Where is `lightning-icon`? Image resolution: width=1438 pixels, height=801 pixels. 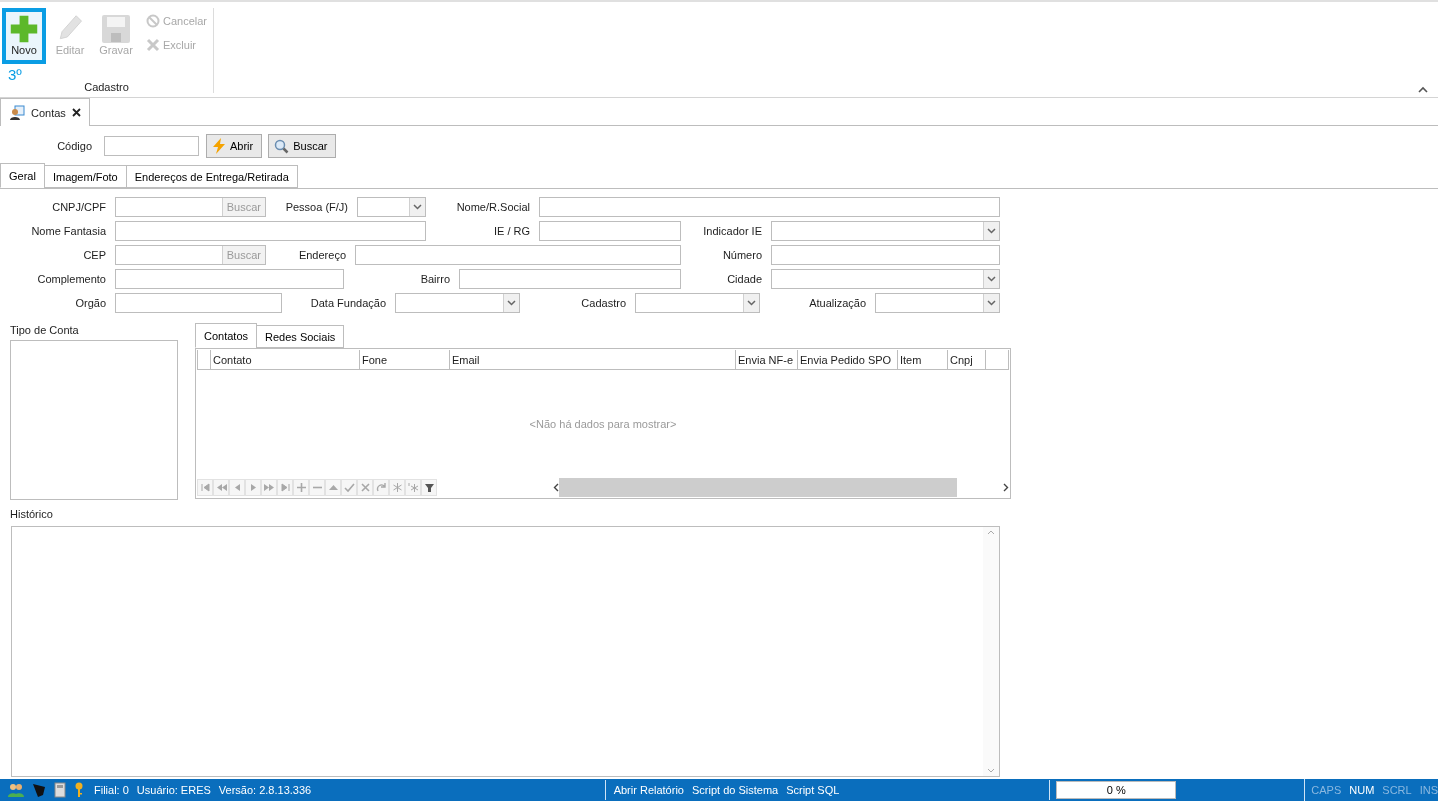 lightning-icon is located at coordinates (219, 146).